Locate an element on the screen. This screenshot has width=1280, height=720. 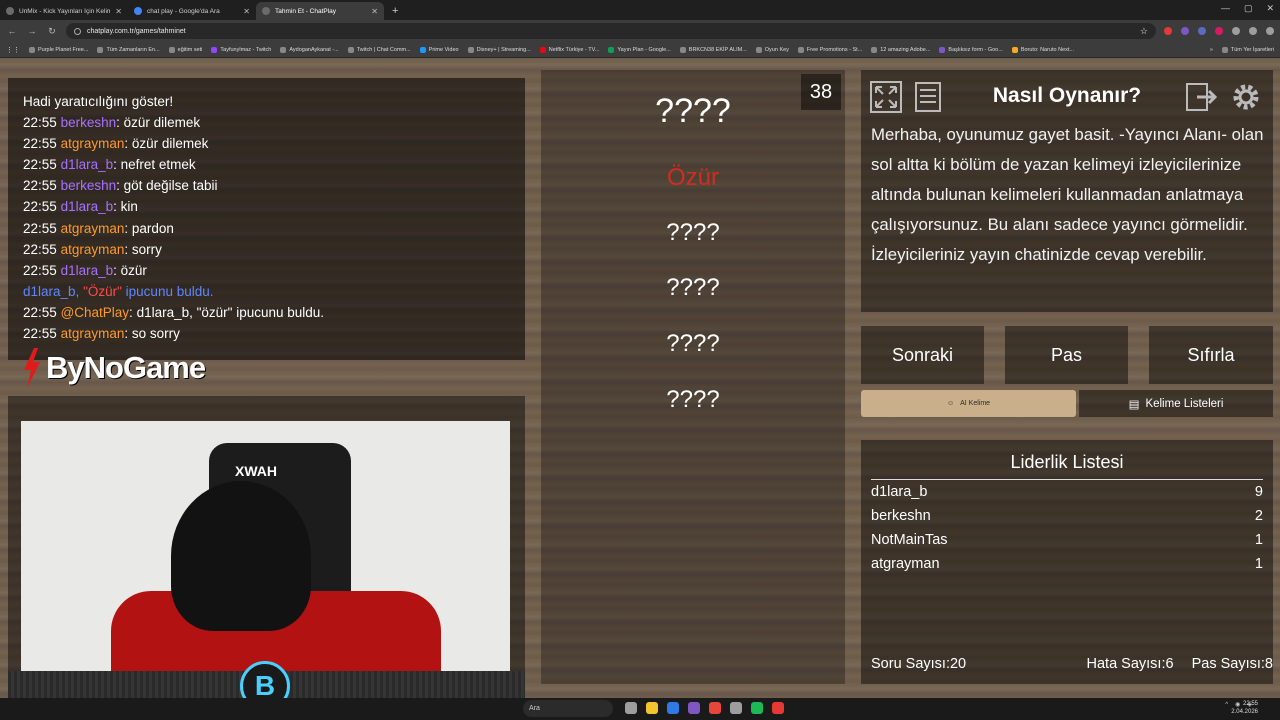
browser-tab-active: Tahmin Et - ChatPlay ✕ is located at coordinates (320, 11).